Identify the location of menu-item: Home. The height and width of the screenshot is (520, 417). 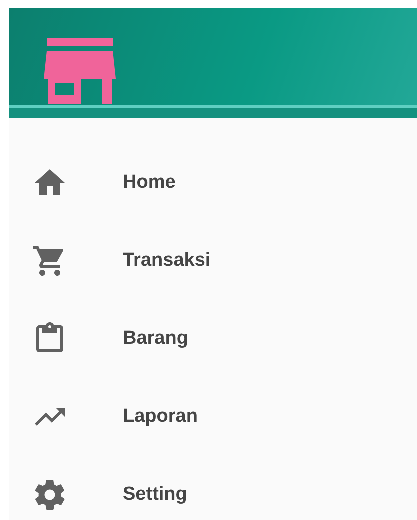
(149, 183).